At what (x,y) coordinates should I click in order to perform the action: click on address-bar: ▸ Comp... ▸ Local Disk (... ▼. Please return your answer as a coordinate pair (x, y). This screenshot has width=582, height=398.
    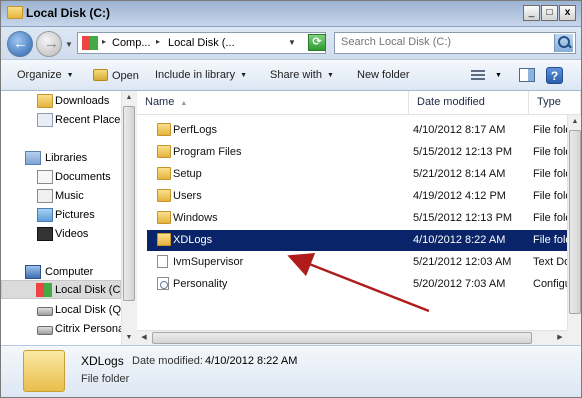
    Looking at the image, I should click on (201, 43).